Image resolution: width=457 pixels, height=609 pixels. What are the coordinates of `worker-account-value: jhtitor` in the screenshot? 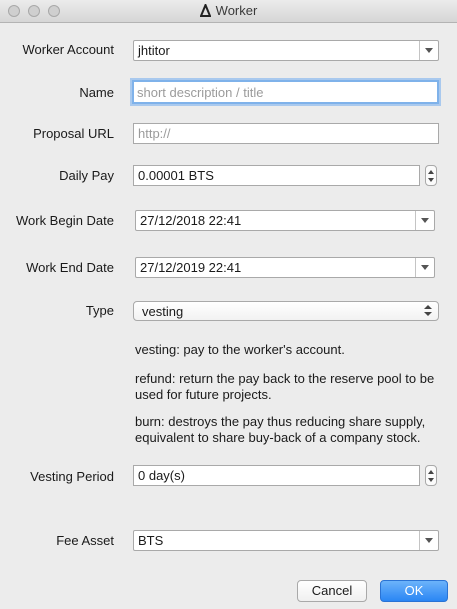 It's located at (154, 50).